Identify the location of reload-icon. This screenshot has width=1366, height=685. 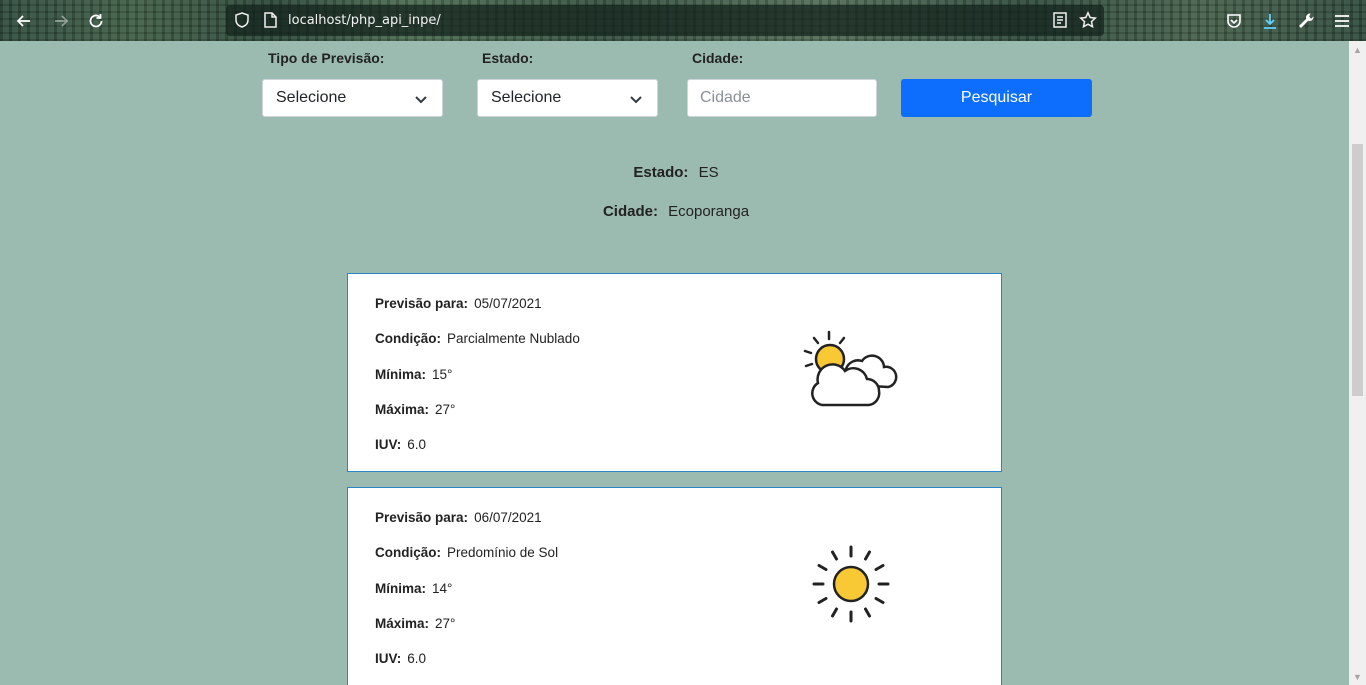
(96, 21).